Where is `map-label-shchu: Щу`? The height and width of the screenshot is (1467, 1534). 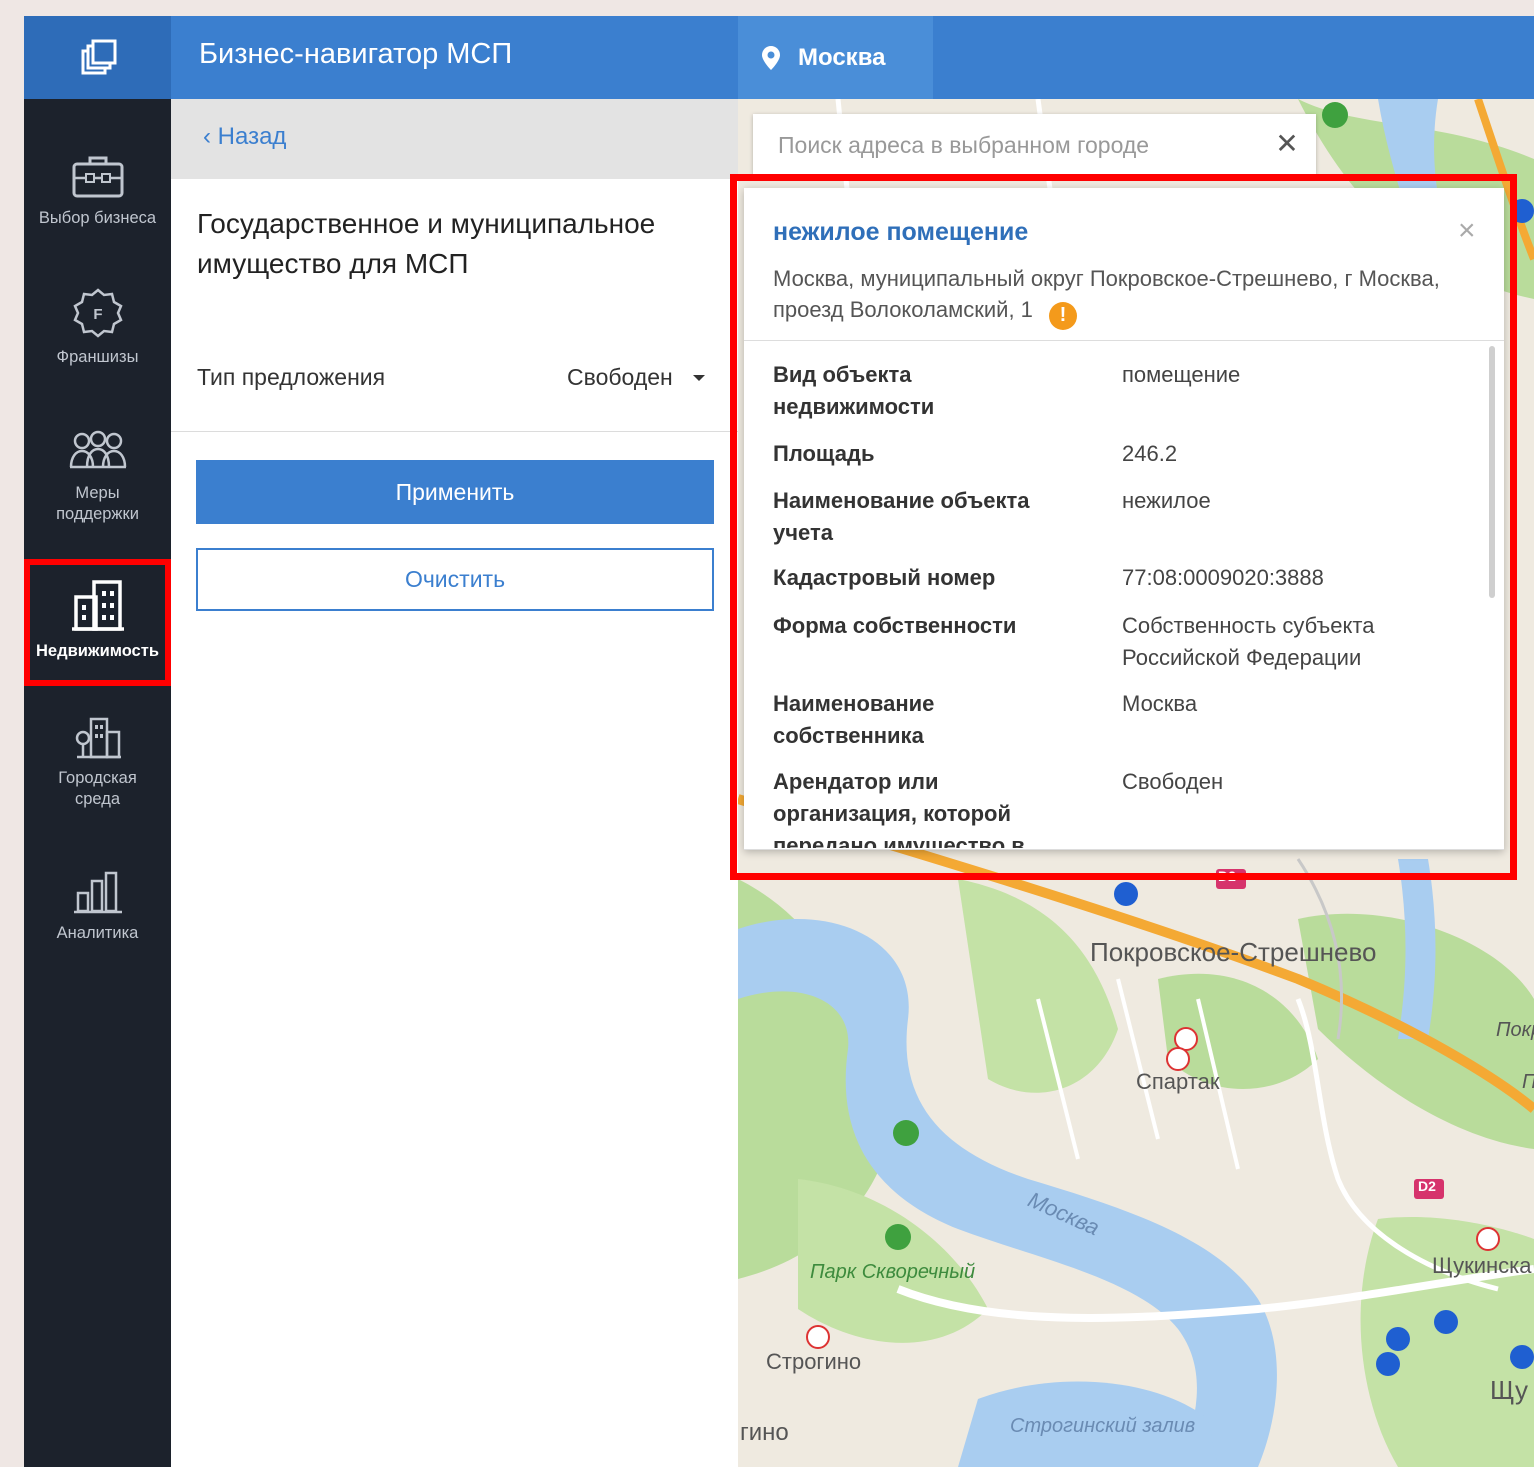 map-label-shchu: Щу is located at coordinates (1509, 1390).